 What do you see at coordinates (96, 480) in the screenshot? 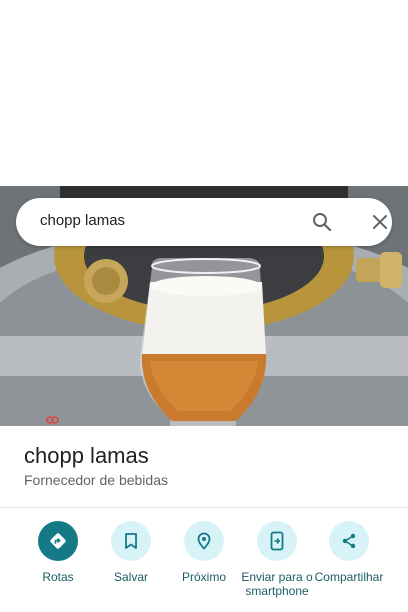
I see `place-category: Fornecedor de bebidas` at bounding box center [96, 480].